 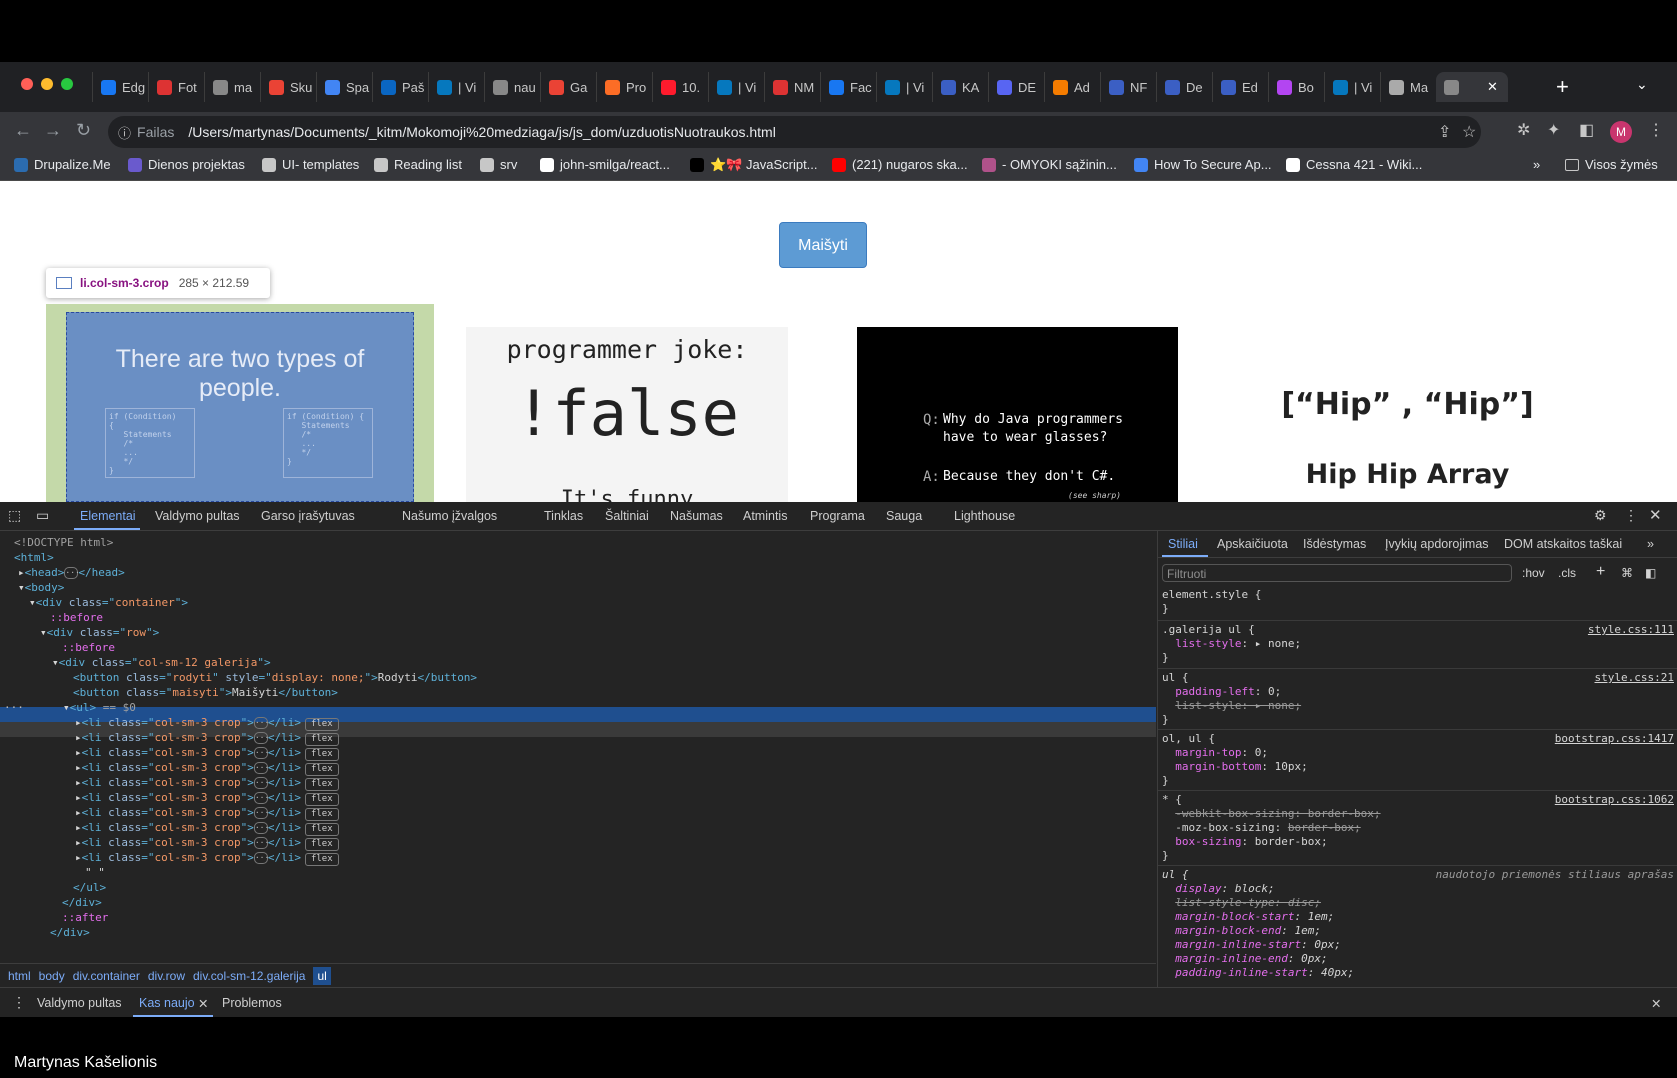 I want to click on tab-layout: Išdėstymas, so click(x=1334, y=544).